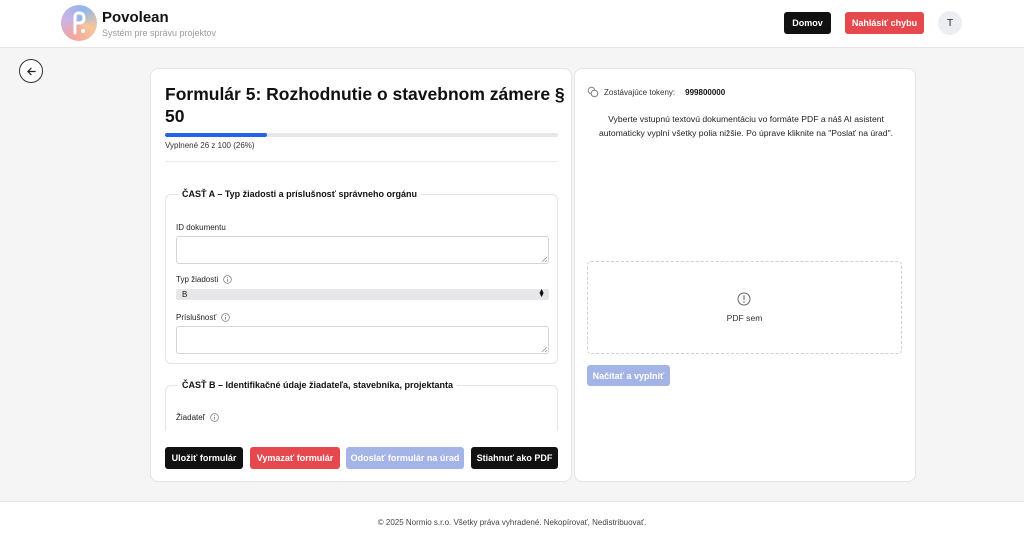  I want to click on avatar: T, so click(950, 23).